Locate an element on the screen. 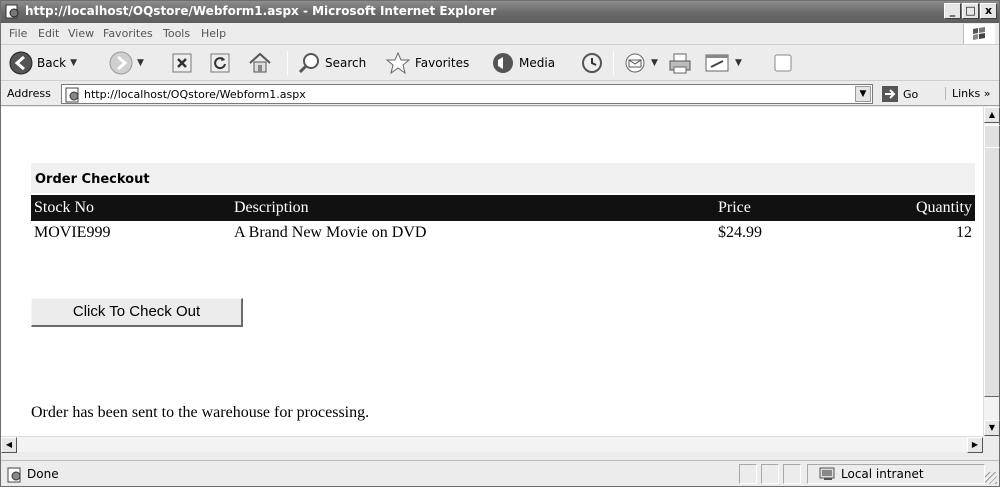 This screenshot has height=487, width=1000. links-label: Links is located at coordinates (966, 93).